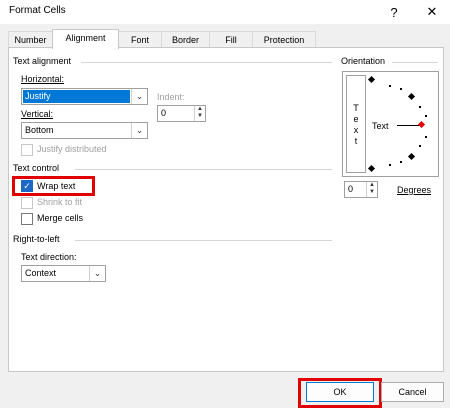 The image size is (450, 408). I want to click on shrink-to-fit-label: Shrink to fit, so click(60, 202).